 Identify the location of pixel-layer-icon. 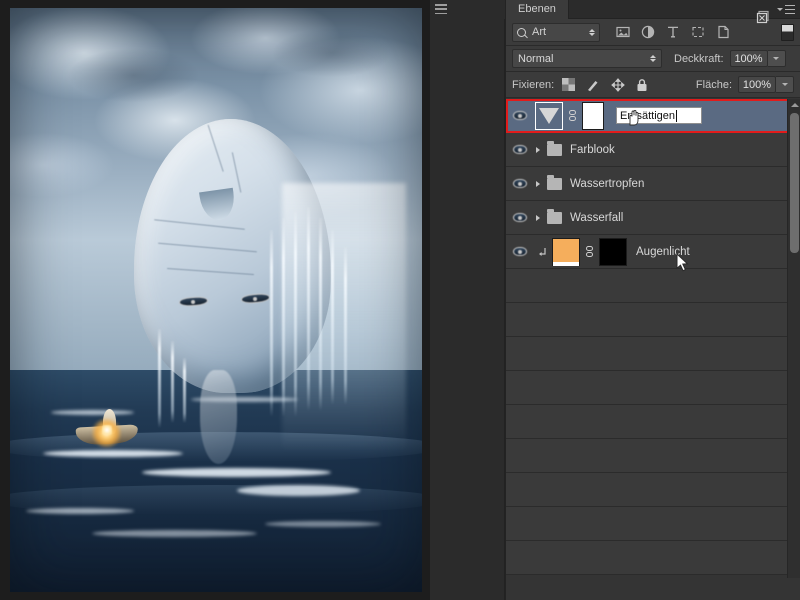
(623, 32).